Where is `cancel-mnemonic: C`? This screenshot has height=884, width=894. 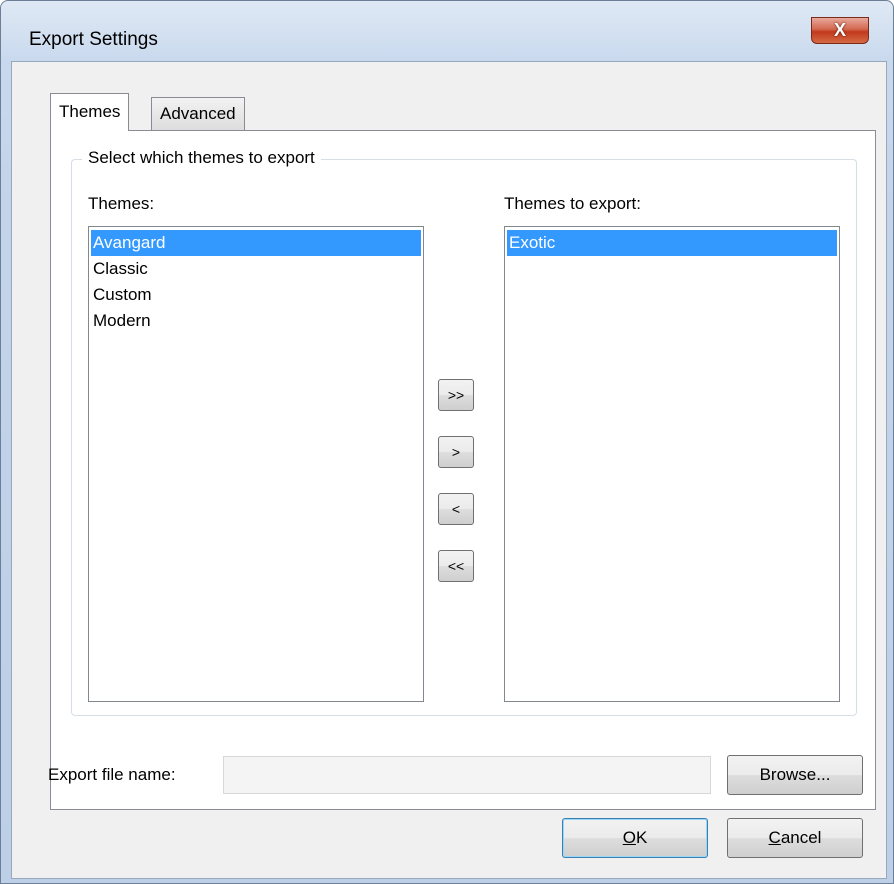
cancel-mnemonic: C is located at coordinates (774, 837).